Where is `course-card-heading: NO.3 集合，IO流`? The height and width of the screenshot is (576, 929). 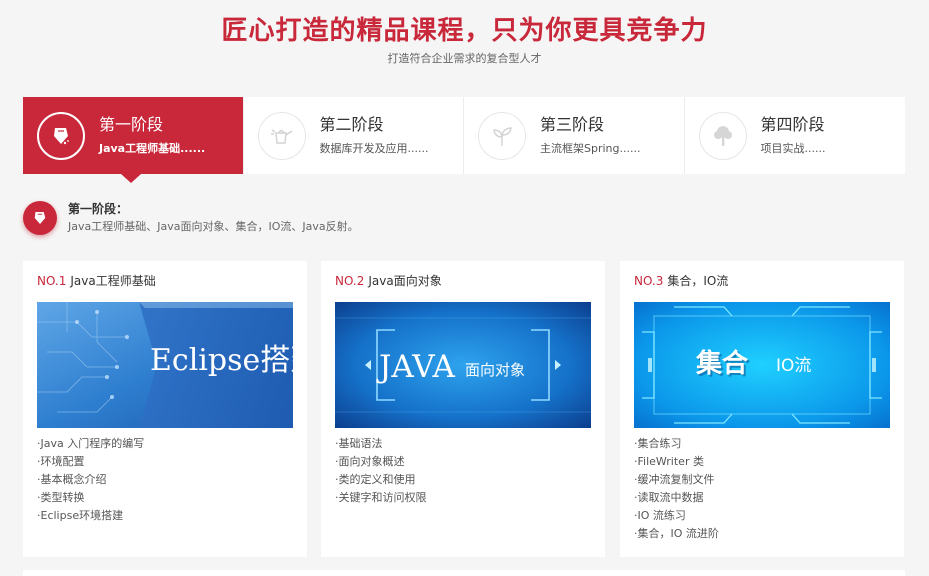 course-card-heading: NO.3 集合，IO流 is located at coordinates (681, 281).